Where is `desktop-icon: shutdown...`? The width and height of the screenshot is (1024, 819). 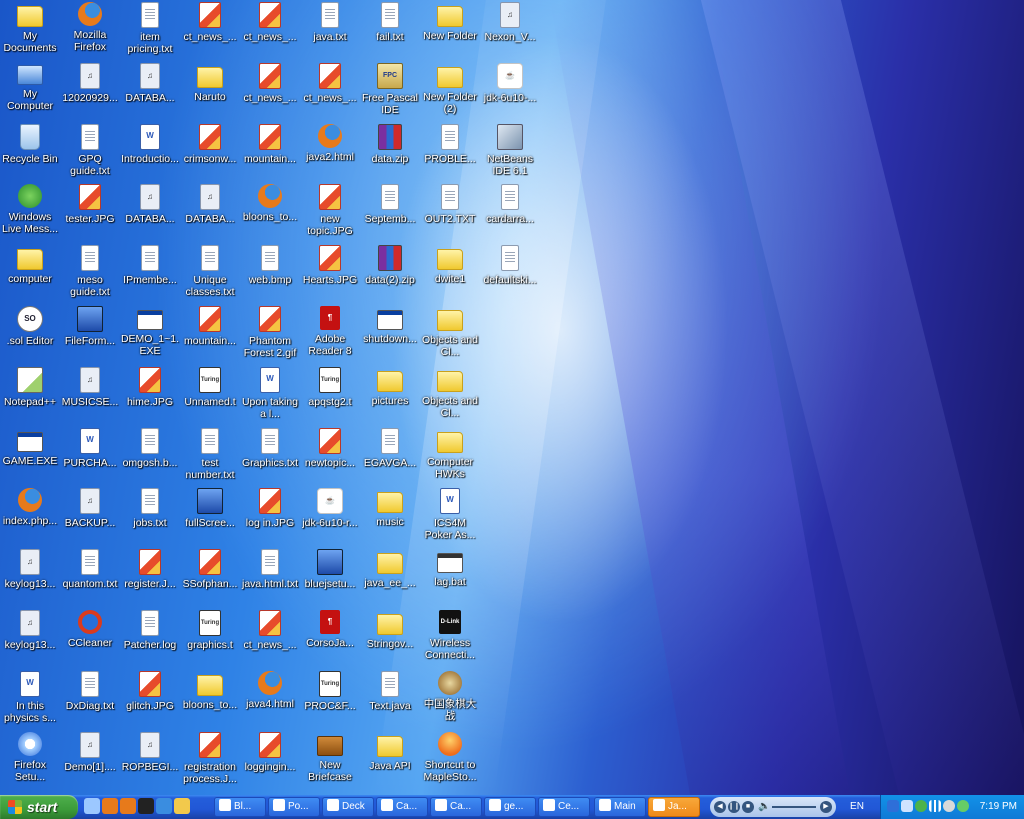
desktop-icon: shutdown... is located at coordinates (390, 334).